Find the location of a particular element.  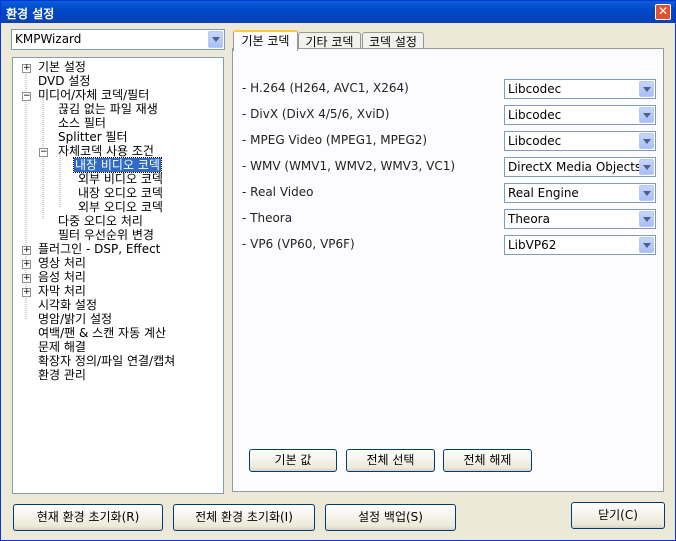

tree-item-visualization: 시각화 설정 is located at coordinates (67, 305).